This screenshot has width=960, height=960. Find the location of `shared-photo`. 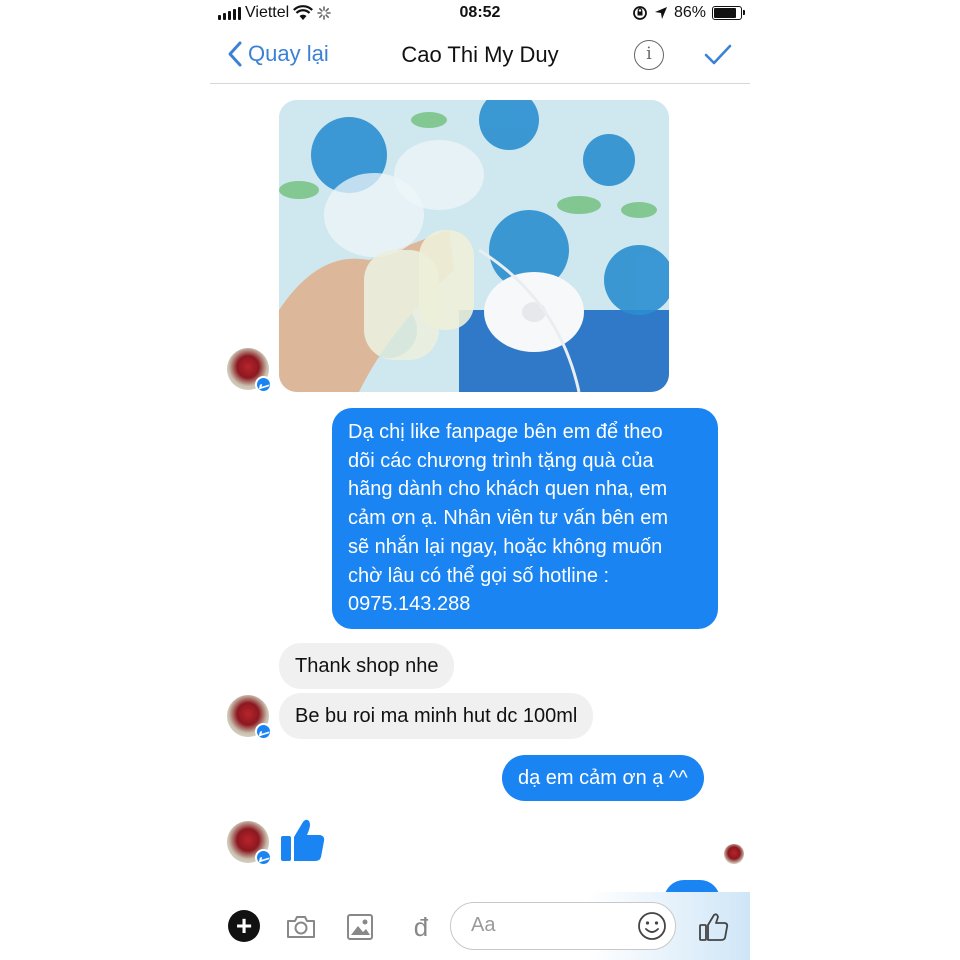

shared-photo is located at coordinates (474, 246).